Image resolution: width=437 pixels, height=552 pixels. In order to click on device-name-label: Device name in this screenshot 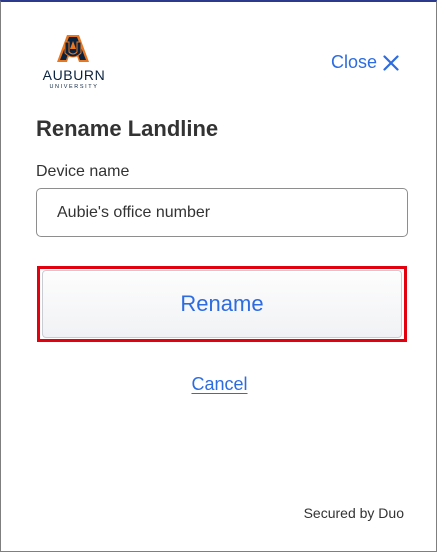, I will do `click(83, 171)`.